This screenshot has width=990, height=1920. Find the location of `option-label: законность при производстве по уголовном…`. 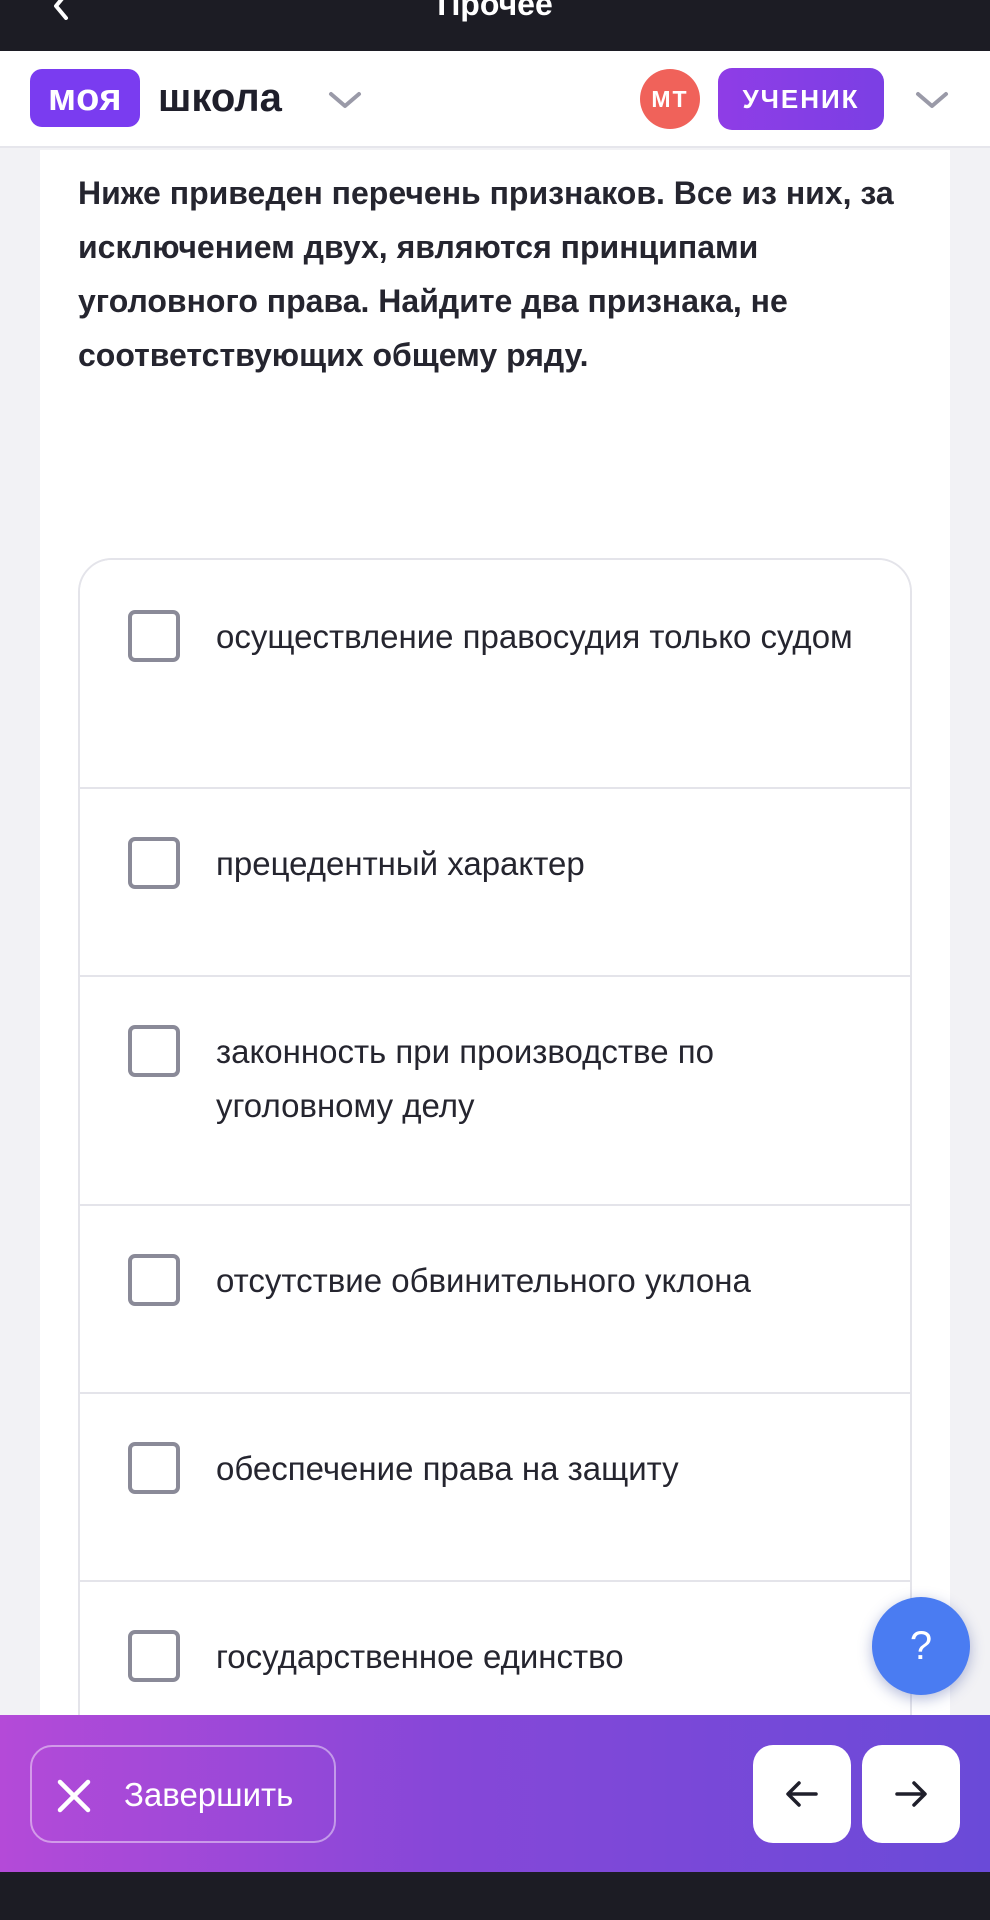

option-label: законность при производстве по уголовном… is located at coordinates (465, 1078).